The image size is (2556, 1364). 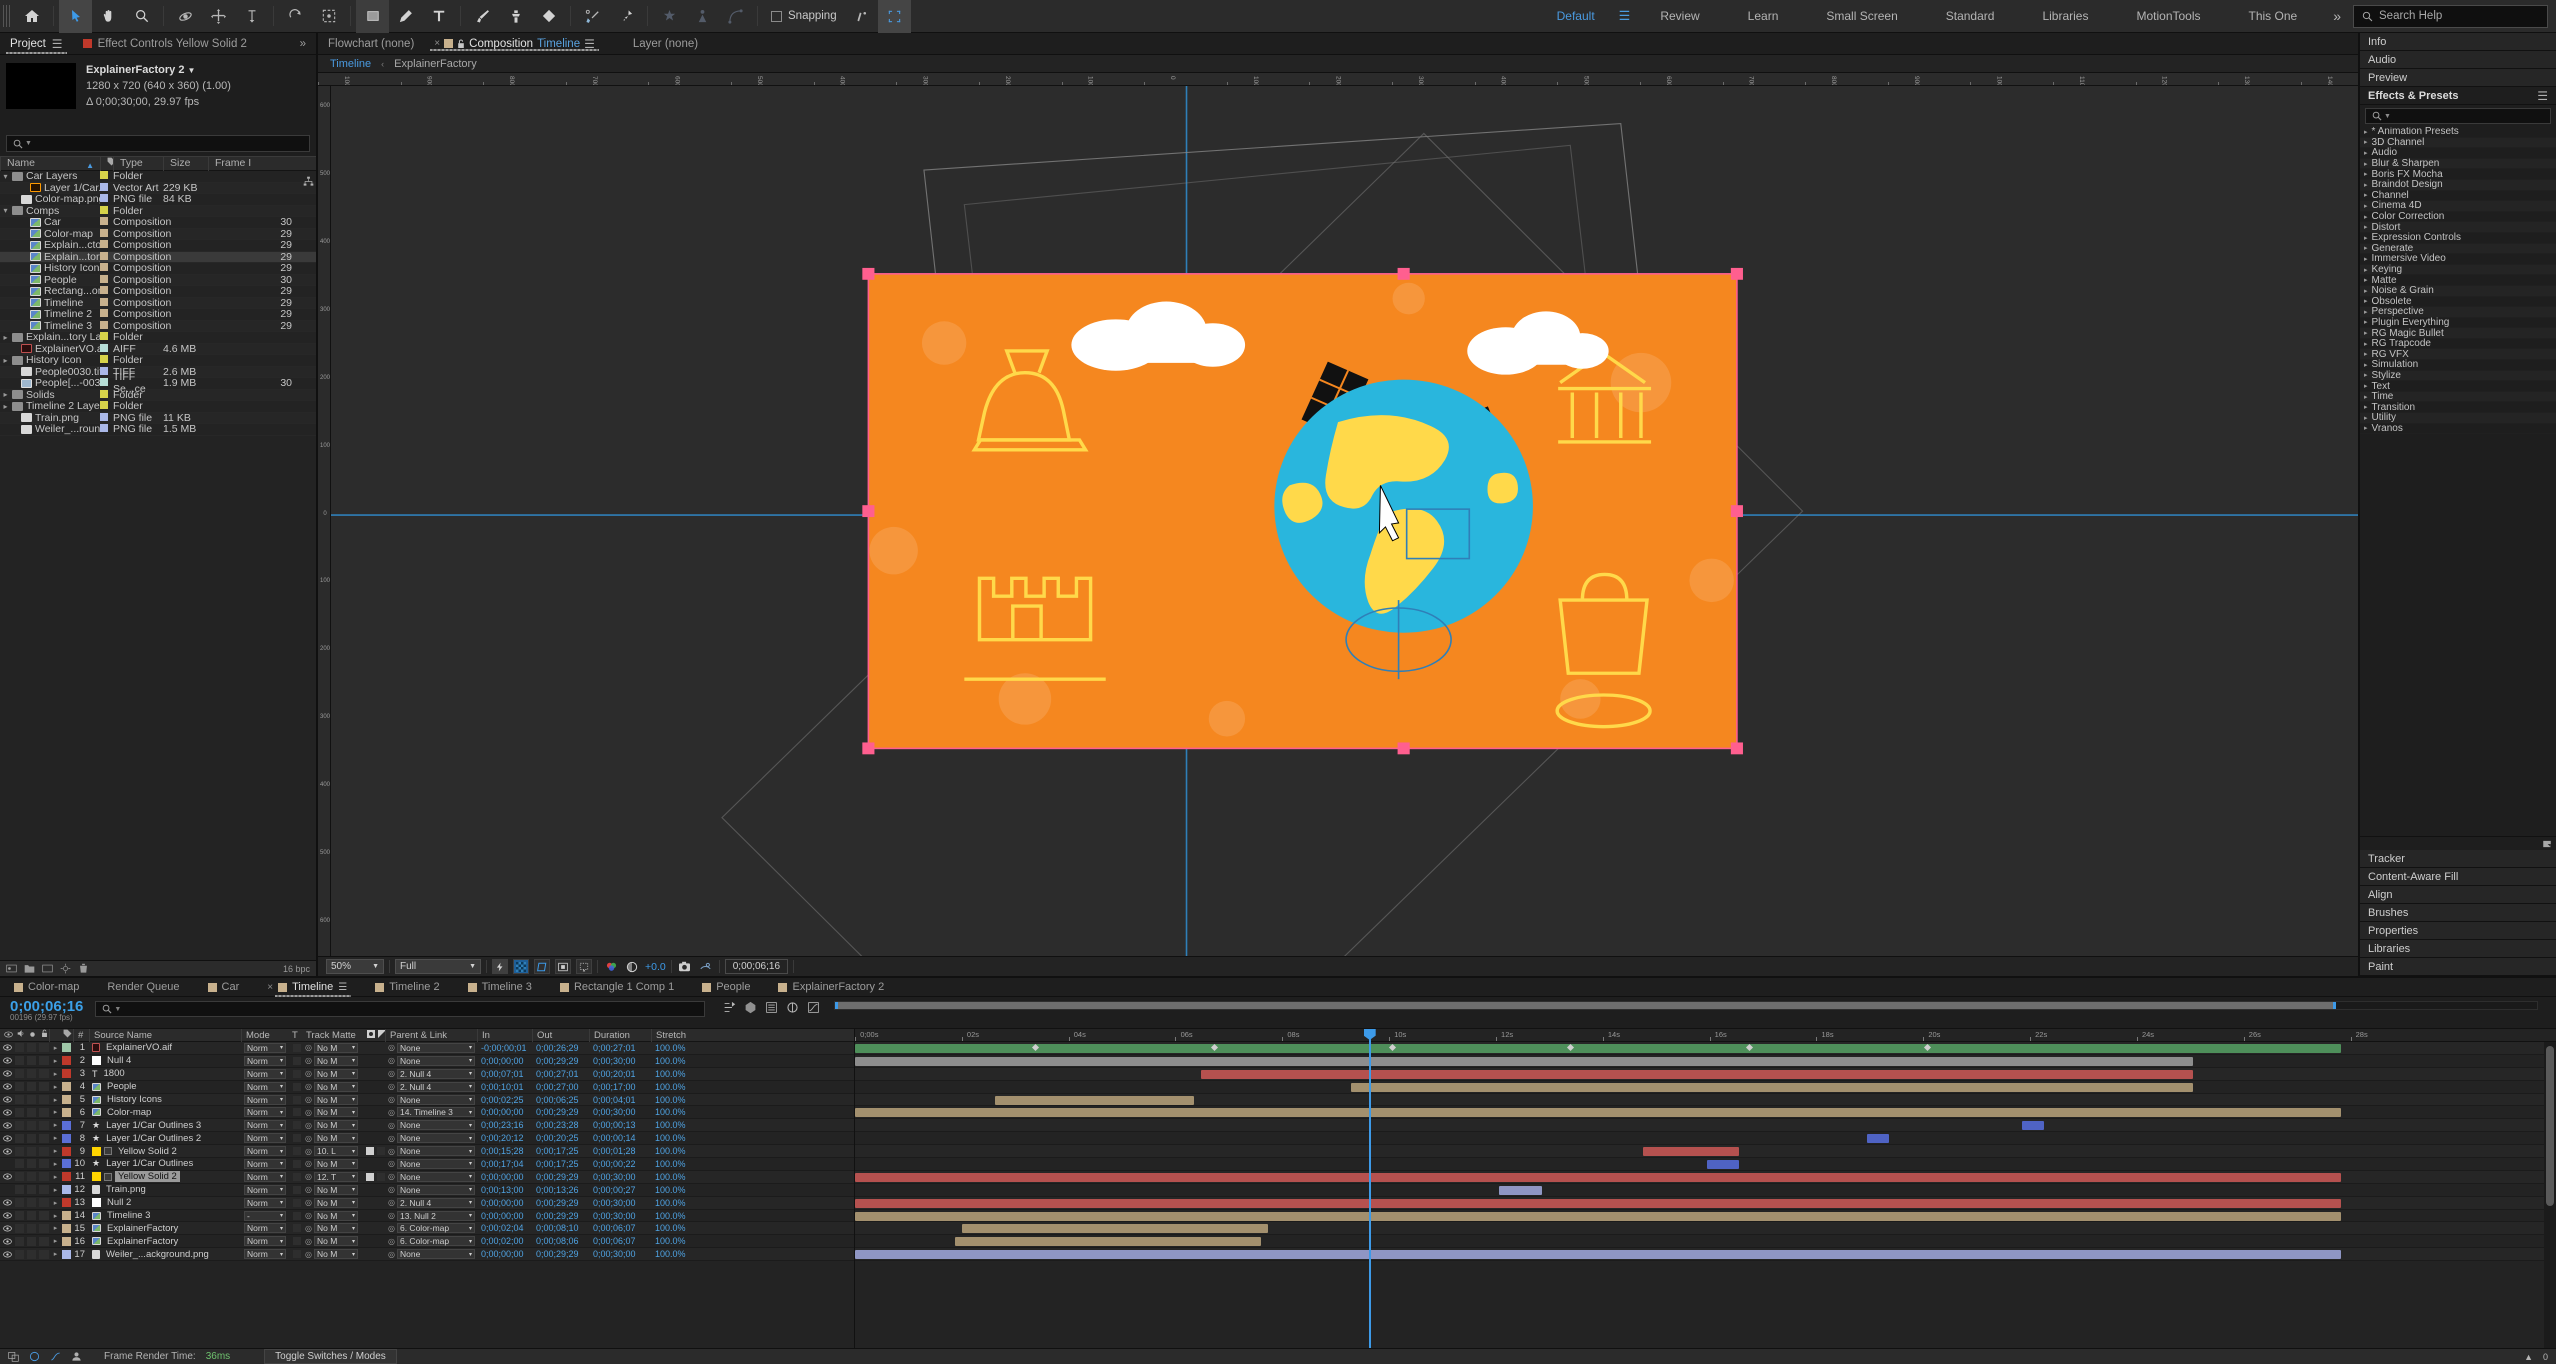 What do you see at coordinates (2458, 60) in the screenshot?
I see `panel-audio: Audio` at bounding box center [2458, 60].